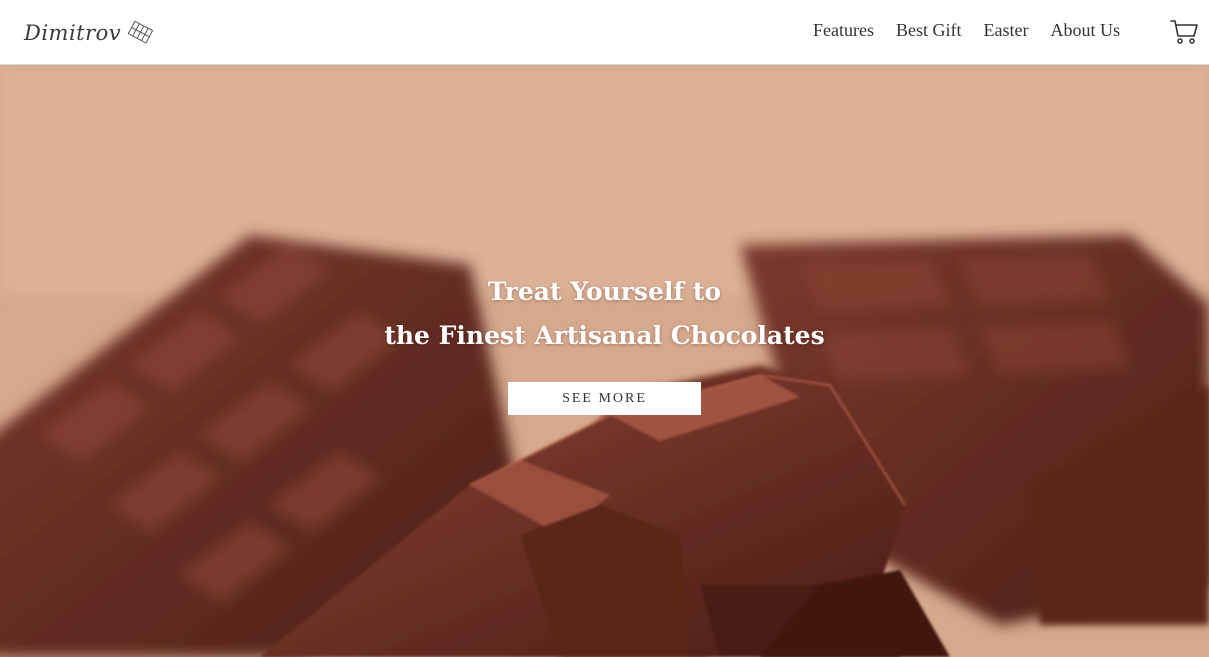  What do you see at coordinates (929, 30) in the screenshot?
I see `nav-link-best-gift: Best Gift` at bounding box center [929, 30].